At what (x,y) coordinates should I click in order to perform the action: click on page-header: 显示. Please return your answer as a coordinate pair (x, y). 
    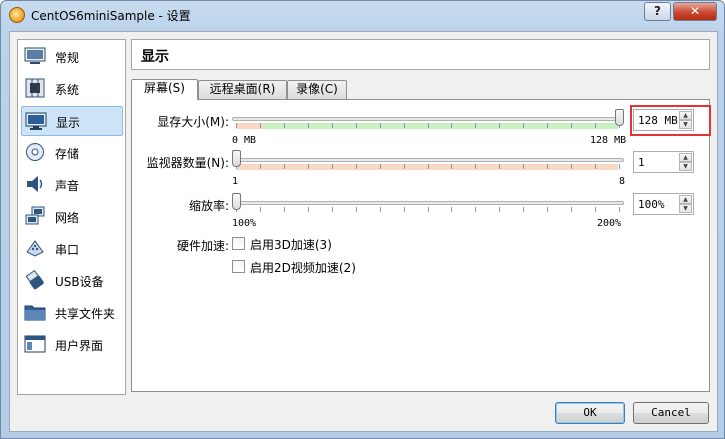
    Looking at the image, I should click on (420, 54).